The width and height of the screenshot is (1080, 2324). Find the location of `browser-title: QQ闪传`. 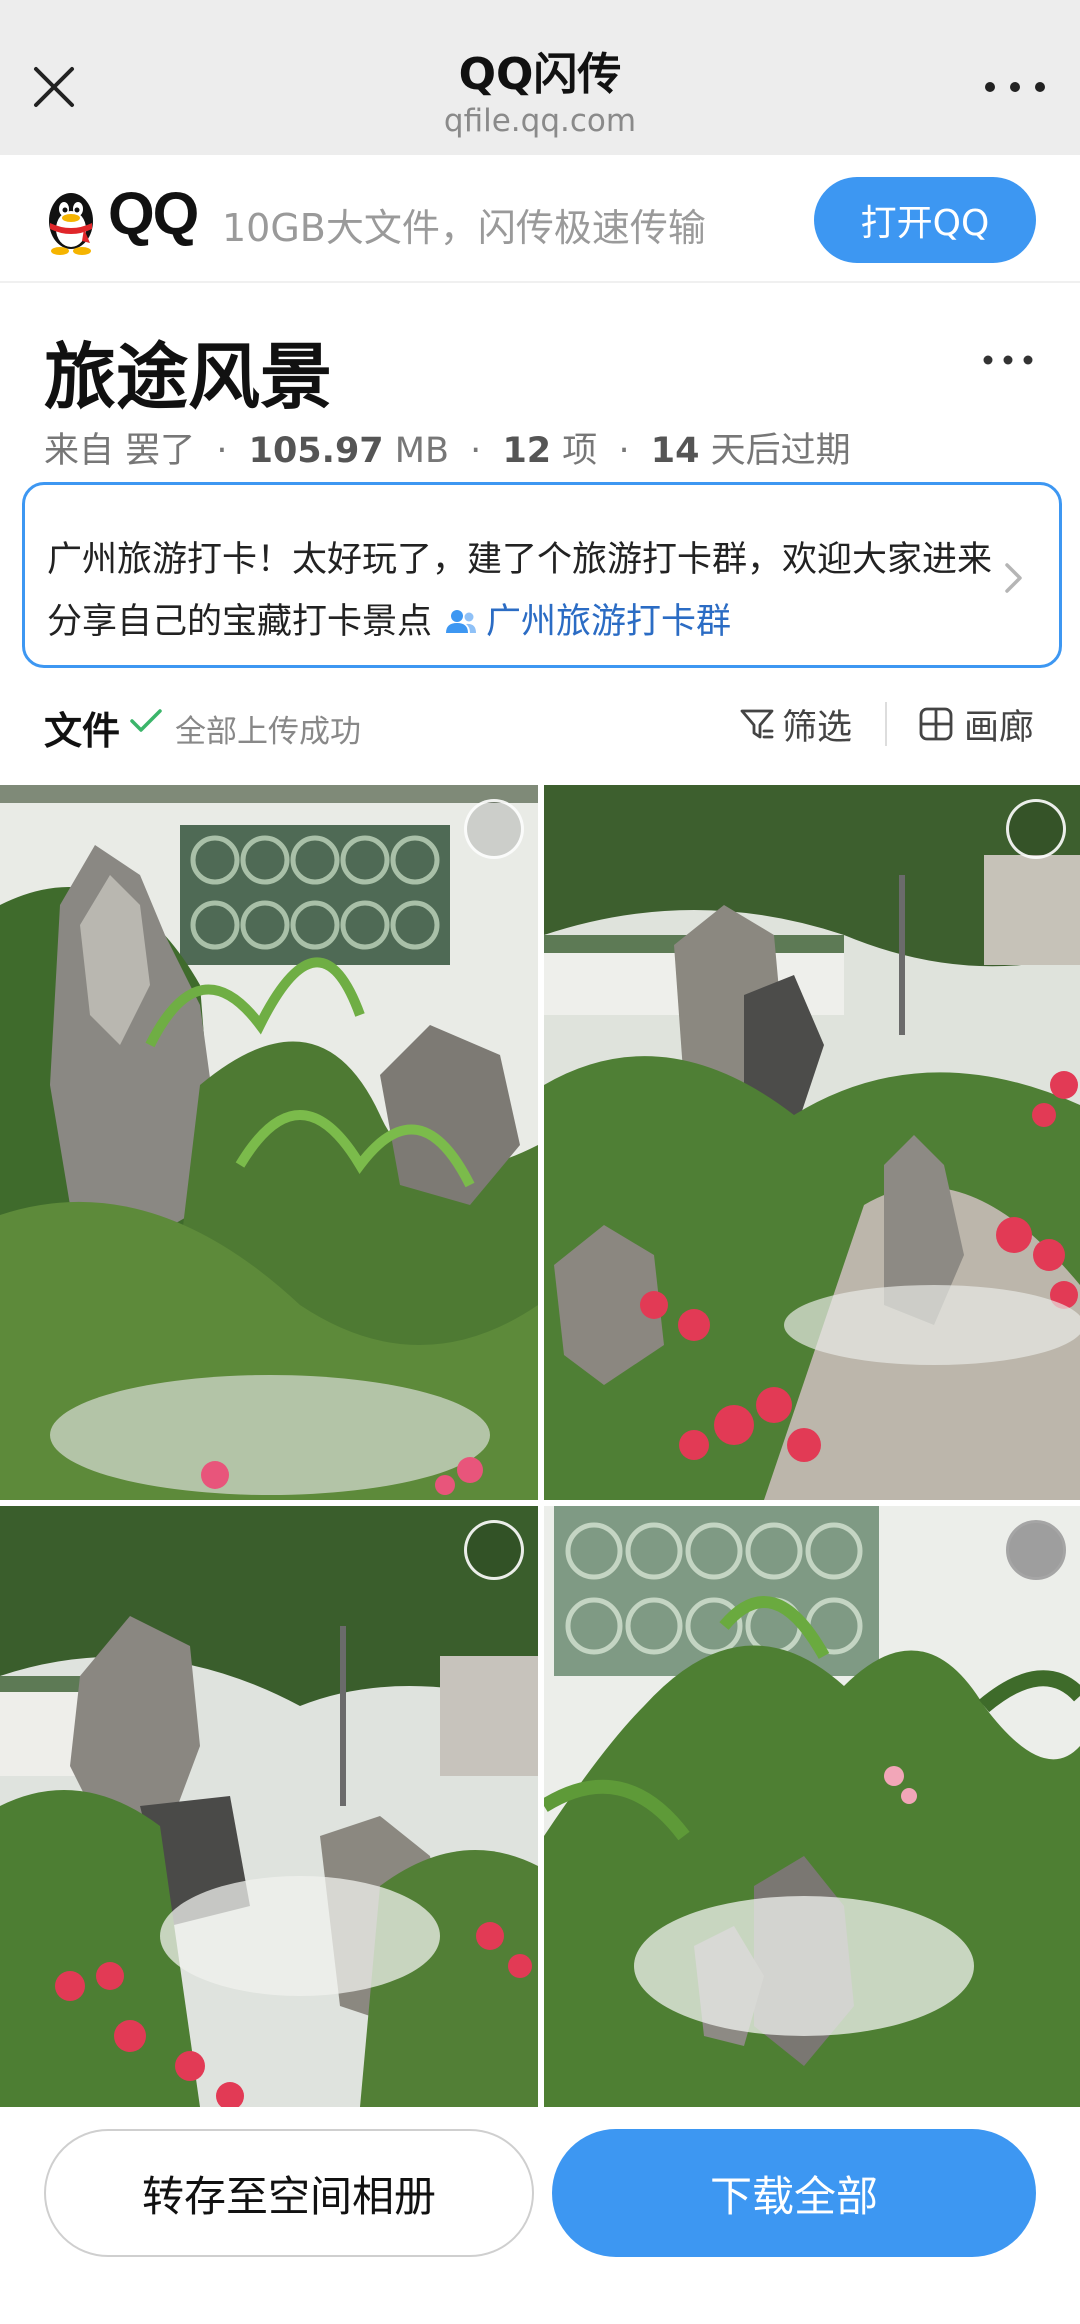

browser-title: QQ闪传 is located at coordinates (540, 74).